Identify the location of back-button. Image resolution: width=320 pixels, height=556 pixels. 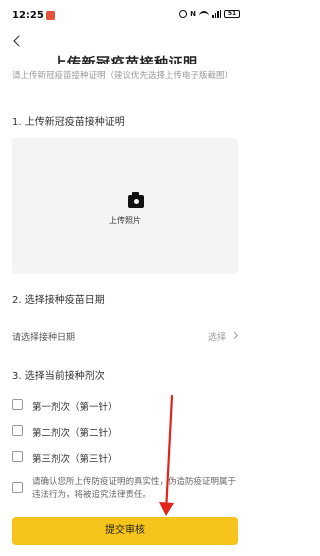
(19, 42).